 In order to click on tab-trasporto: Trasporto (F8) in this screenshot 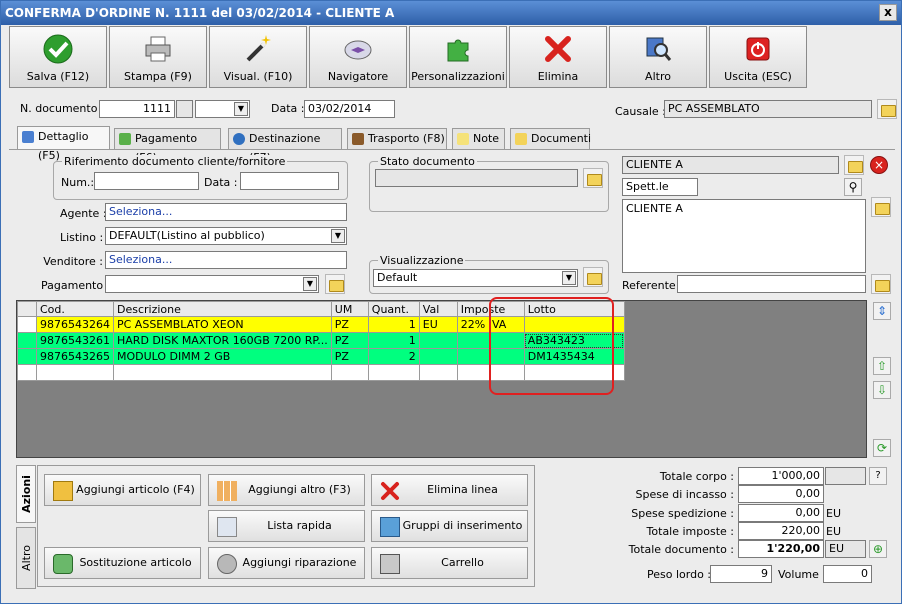, I will do `click(397, 138)`.